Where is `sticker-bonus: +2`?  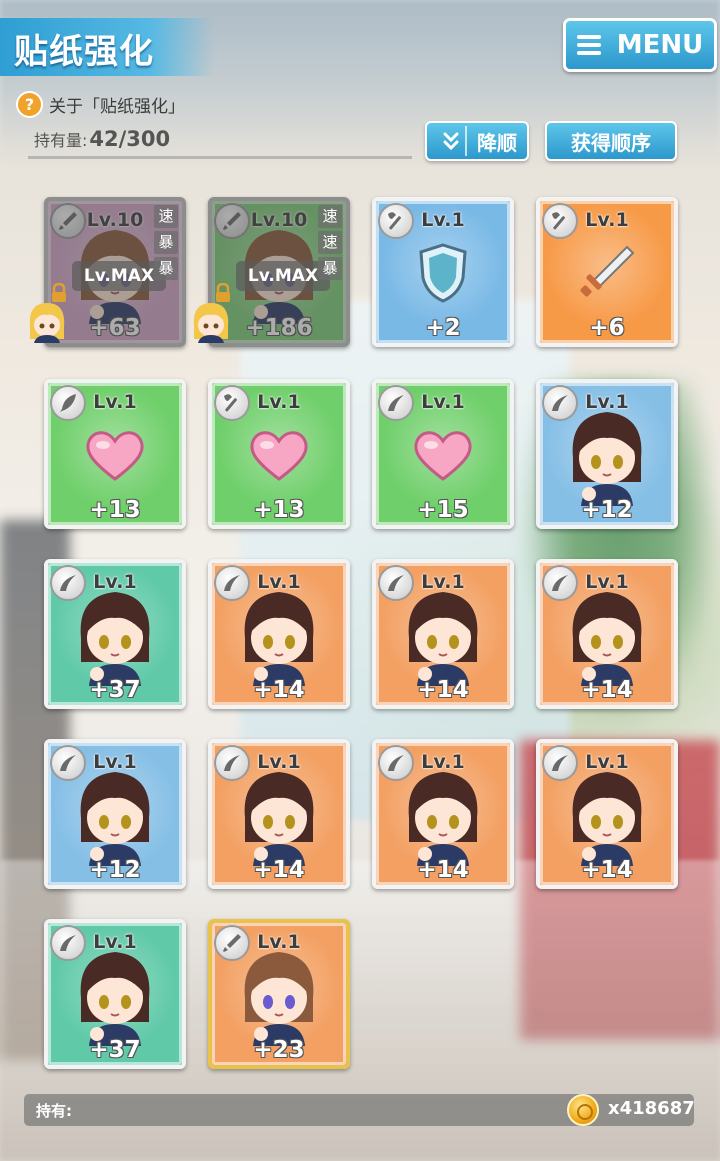 sticker-bonus: +2 is located at coordinates (443, 328).